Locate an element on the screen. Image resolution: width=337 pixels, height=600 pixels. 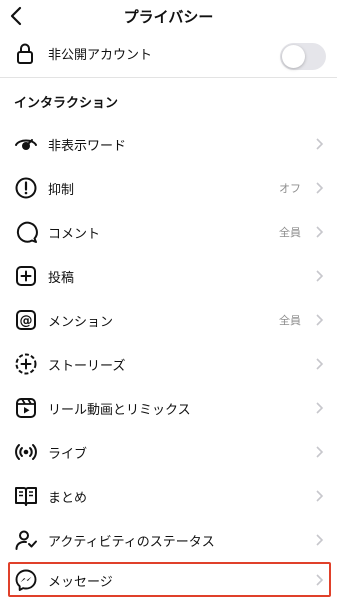
alert-circle-icon is located at coordinates (26, 188).